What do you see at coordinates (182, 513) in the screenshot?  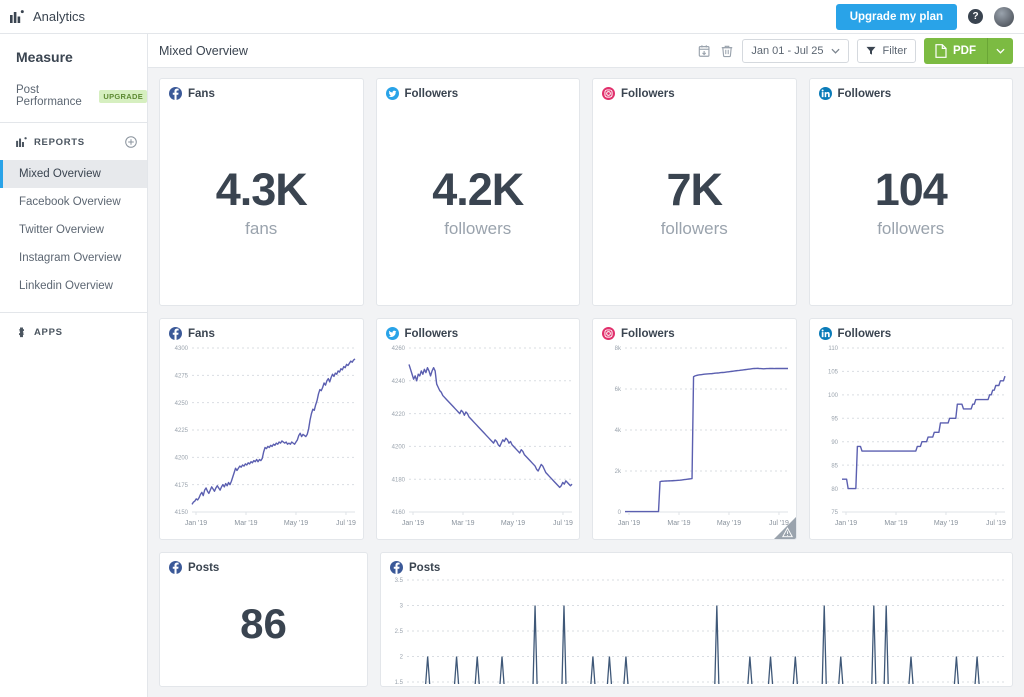 I see `svg-text: 4150` at bounding box center [182, 513].